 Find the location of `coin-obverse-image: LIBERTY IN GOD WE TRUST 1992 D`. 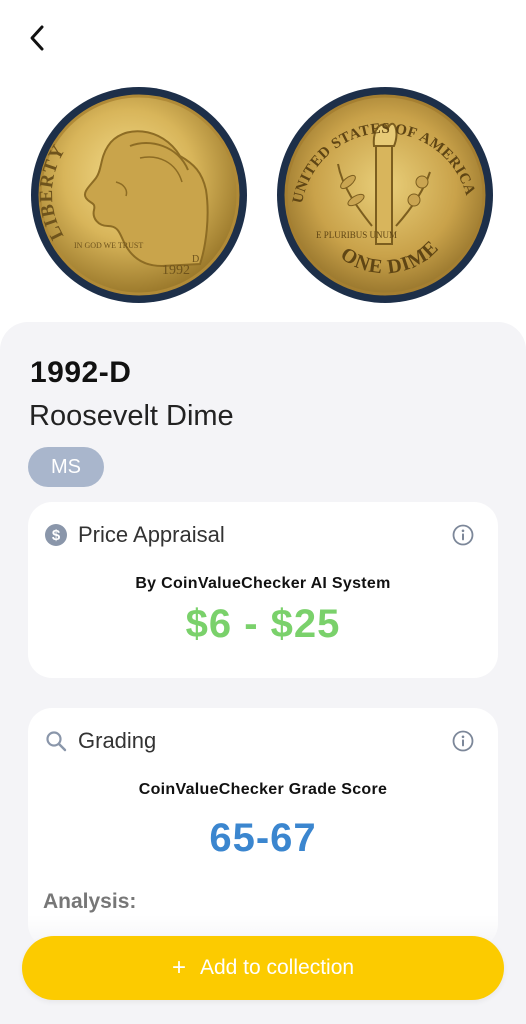

coin-obverse-image: LIBERTY IN GOD WE TRUST 1992 D is located at coordinates (139, 195).